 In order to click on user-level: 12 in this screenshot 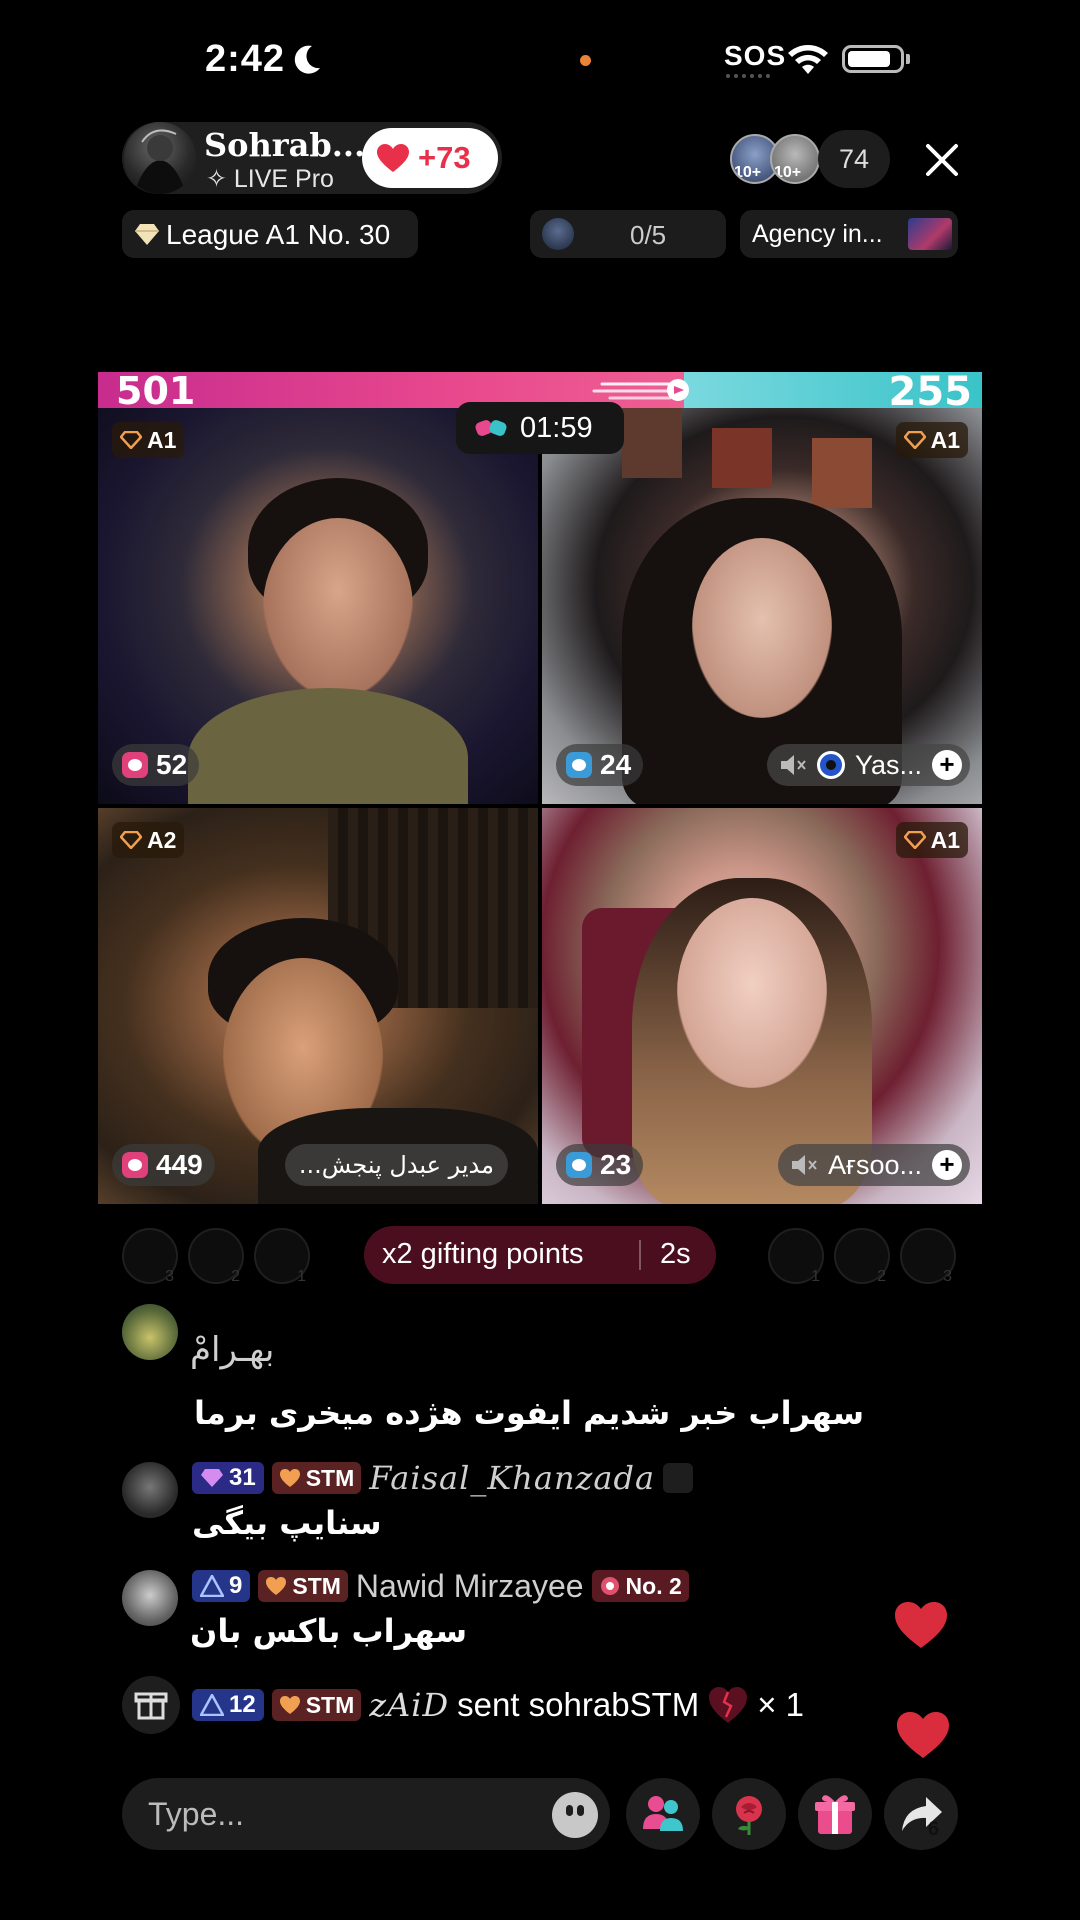, I will do `click(242, 1704)`.